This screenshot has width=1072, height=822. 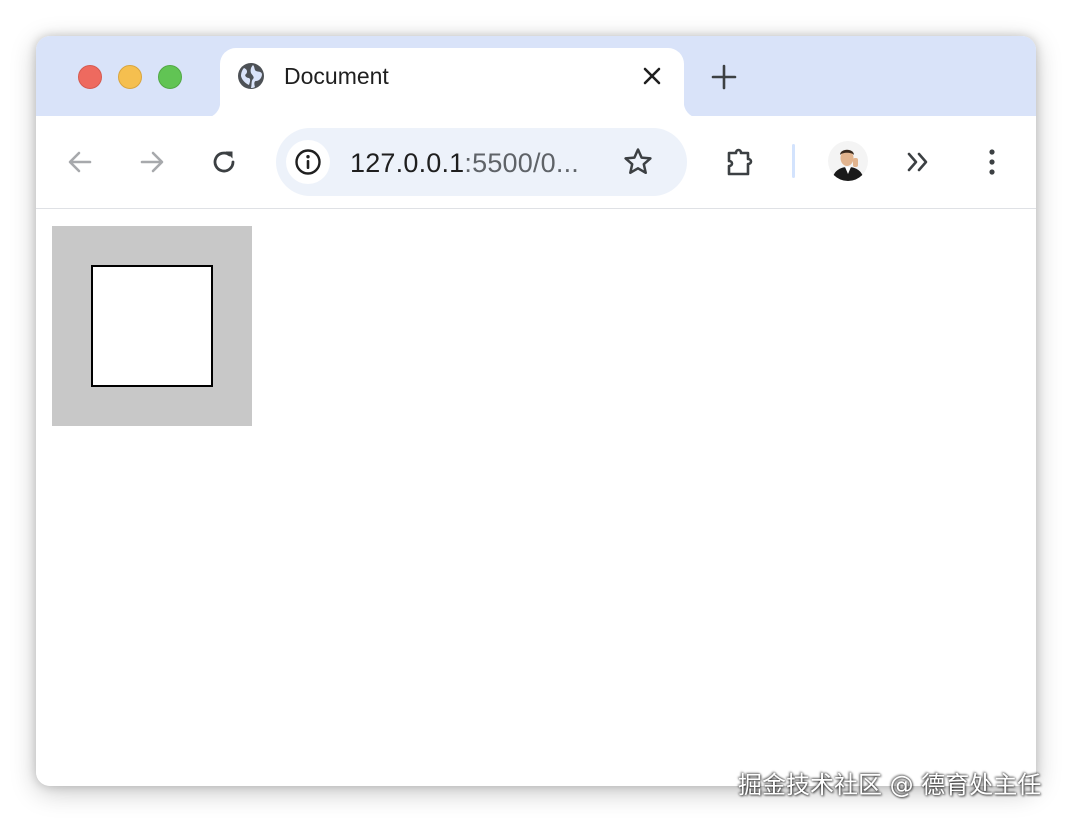 I want to click on outer-gray-box, so click(x=152, y=326).